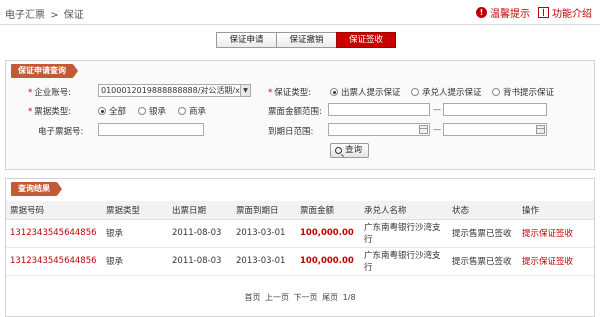  I want to click on table-header: 票据号码 票据类型 出票日期 票面到期日 票面金额 承兑人名称 状态 操作, so click(300, 210).